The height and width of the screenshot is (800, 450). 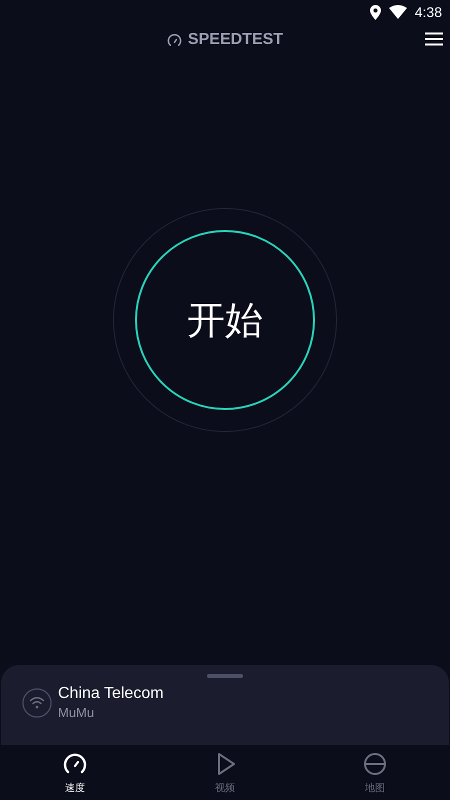 What do you see at coordinates (77, 712) in the screenshot?
I see `network-name: MuMu` at bounding box center [77, 712].